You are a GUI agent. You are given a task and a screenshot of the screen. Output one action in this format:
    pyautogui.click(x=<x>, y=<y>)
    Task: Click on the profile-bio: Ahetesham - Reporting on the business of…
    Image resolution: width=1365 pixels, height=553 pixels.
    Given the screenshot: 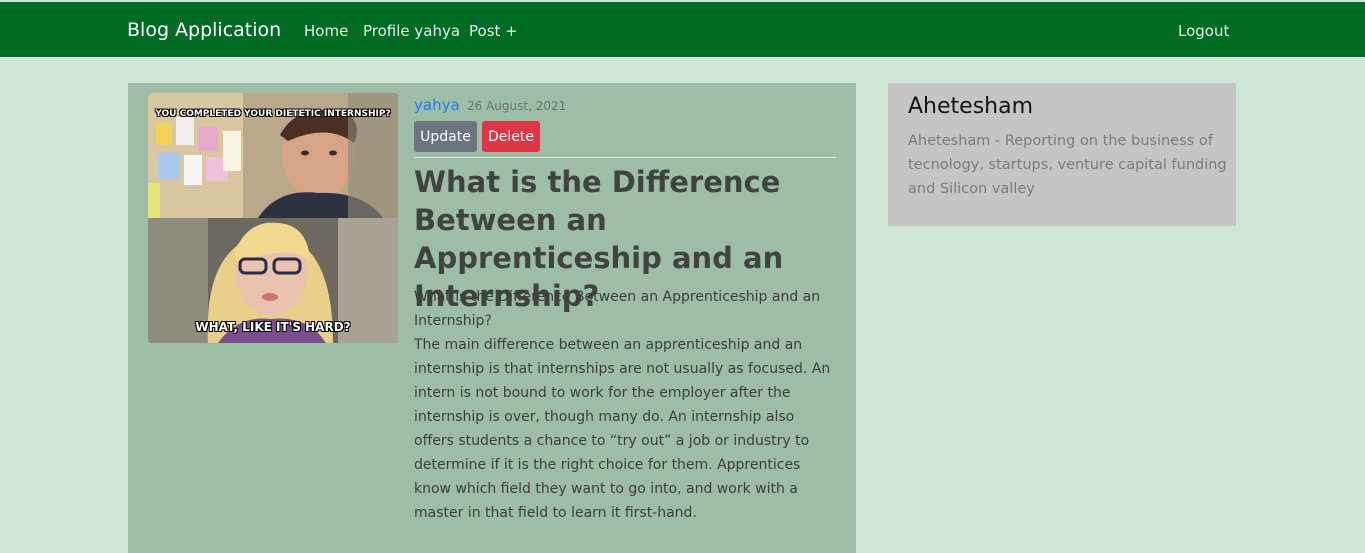 What is the action you would take?
    pyautogui.click(x=1067, y=165)
    